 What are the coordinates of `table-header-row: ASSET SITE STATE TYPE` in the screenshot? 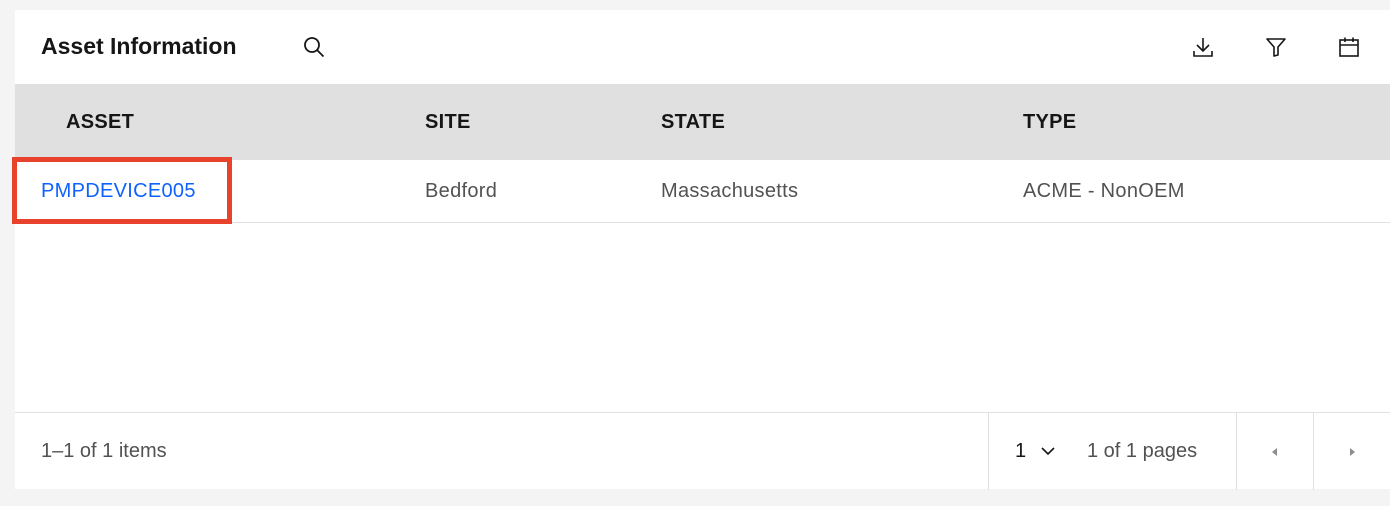 It's located at (702, 122).